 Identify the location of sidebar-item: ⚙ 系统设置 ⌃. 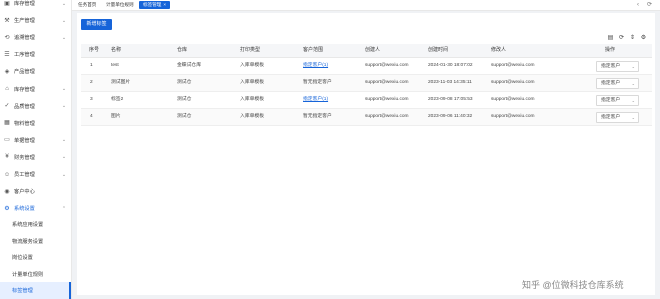
(35, 208).